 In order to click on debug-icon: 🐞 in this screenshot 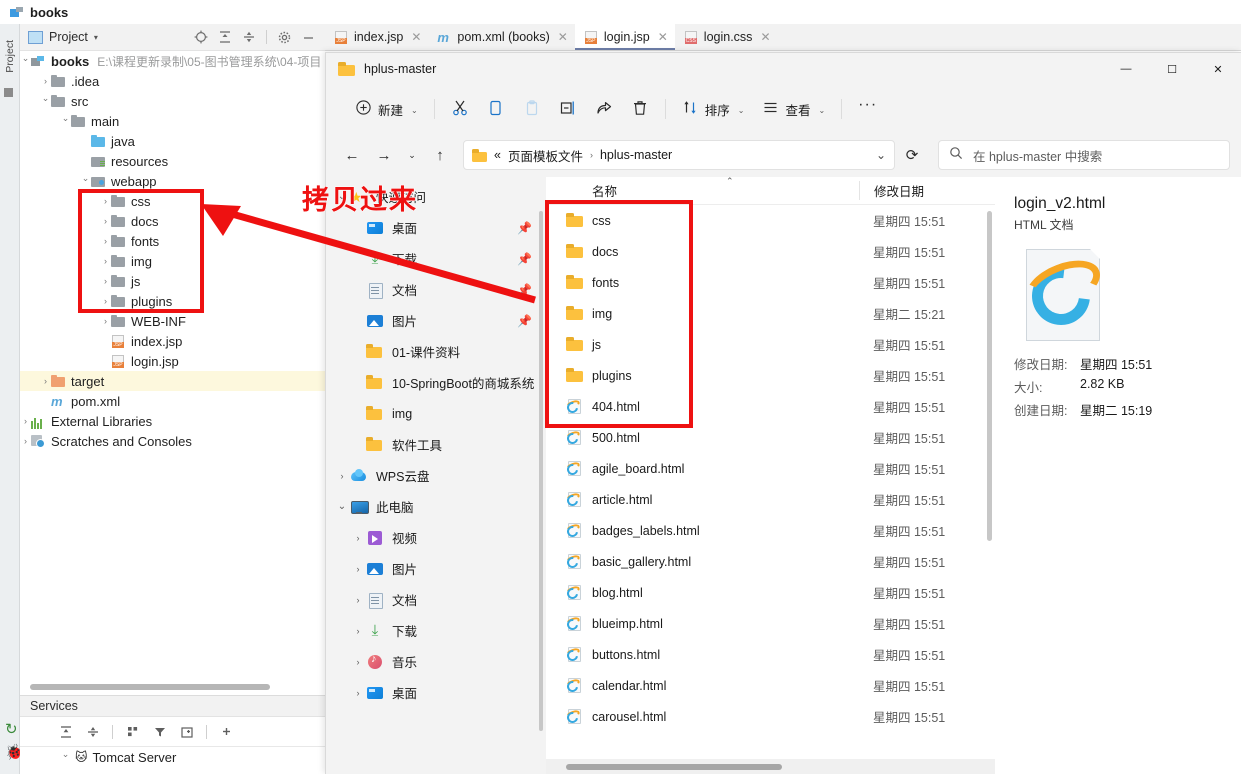, I will do `click(14, 752)`.